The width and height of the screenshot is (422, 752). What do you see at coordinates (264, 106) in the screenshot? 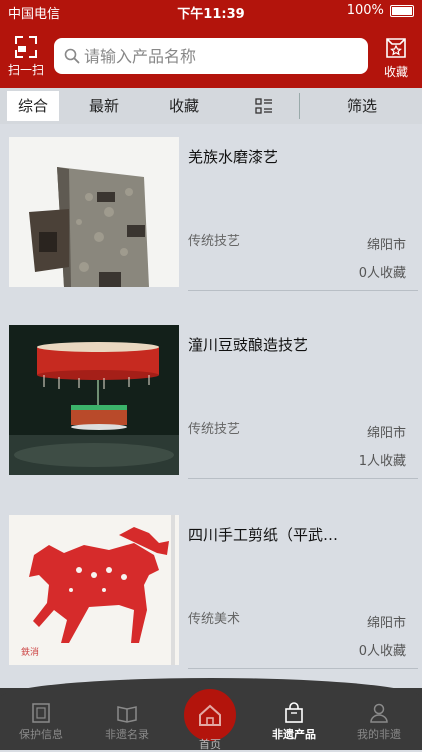
I see `list-layout-icon` at bounding box center [264, 106].